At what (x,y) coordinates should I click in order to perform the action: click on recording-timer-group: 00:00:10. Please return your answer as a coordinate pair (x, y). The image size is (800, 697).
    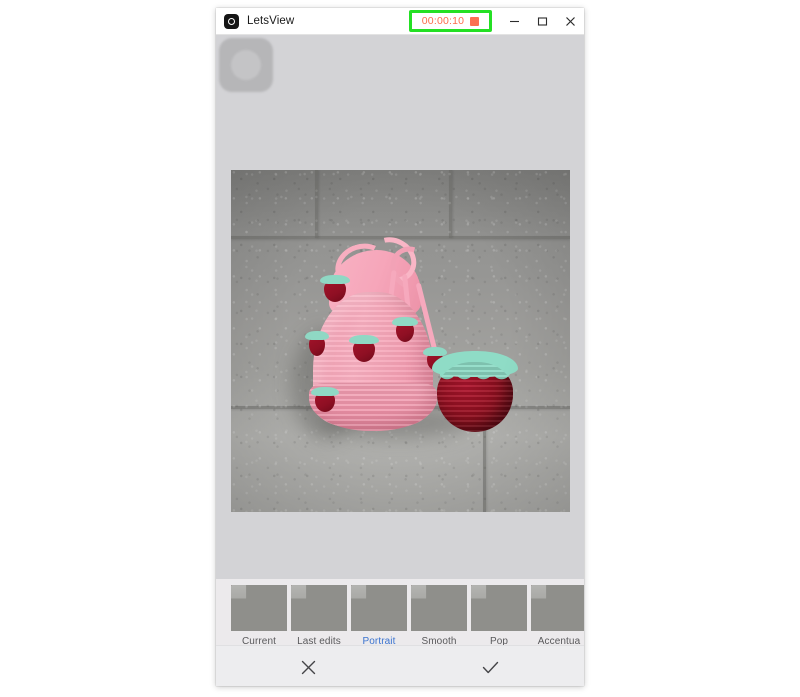
    Looking at the image, I should click on (450, 21).